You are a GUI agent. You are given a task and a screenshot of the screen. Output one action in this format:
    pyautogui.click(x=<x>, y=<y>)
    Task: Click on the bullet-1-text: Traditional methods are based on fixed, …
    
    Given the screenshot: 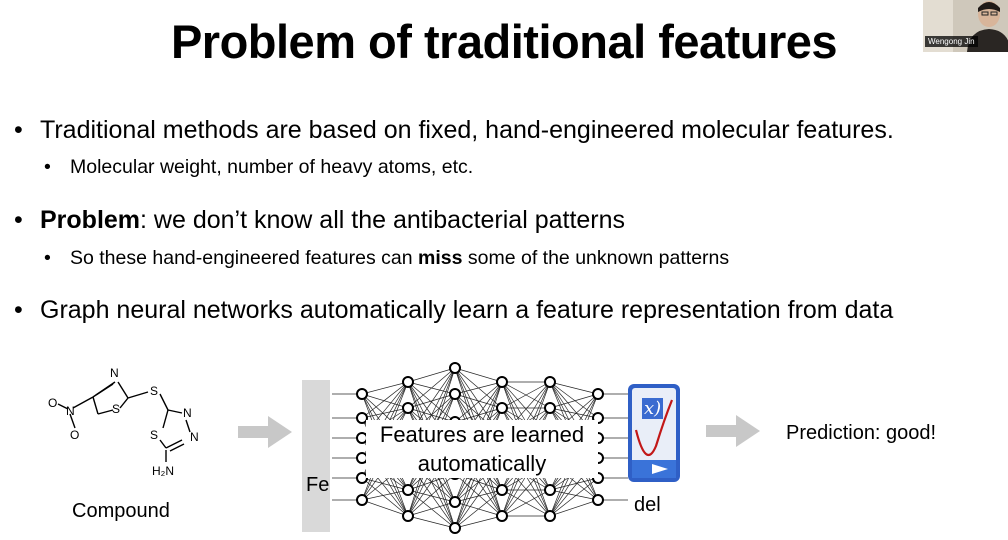 What is the action you would take?
    pyautogui.click(x=467, y=130)
    